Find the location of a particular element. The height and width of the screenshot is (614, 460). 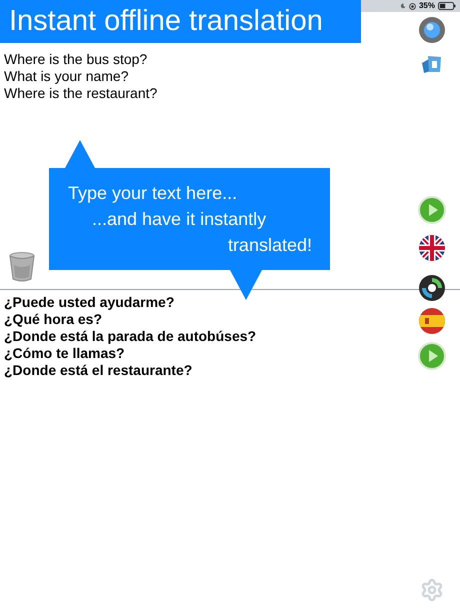

translation-text-line: ¿Qué hora es? is located at coordinates (53, 319).